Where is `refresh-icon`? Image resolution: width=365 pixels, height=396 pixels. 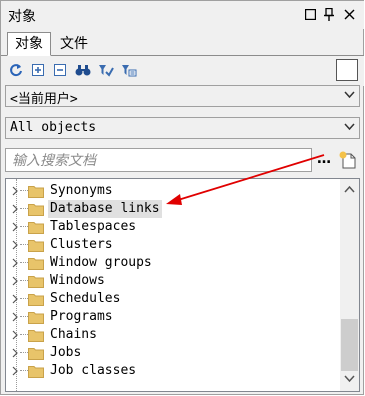 refresh-icon is located at coordinates (16, 70).